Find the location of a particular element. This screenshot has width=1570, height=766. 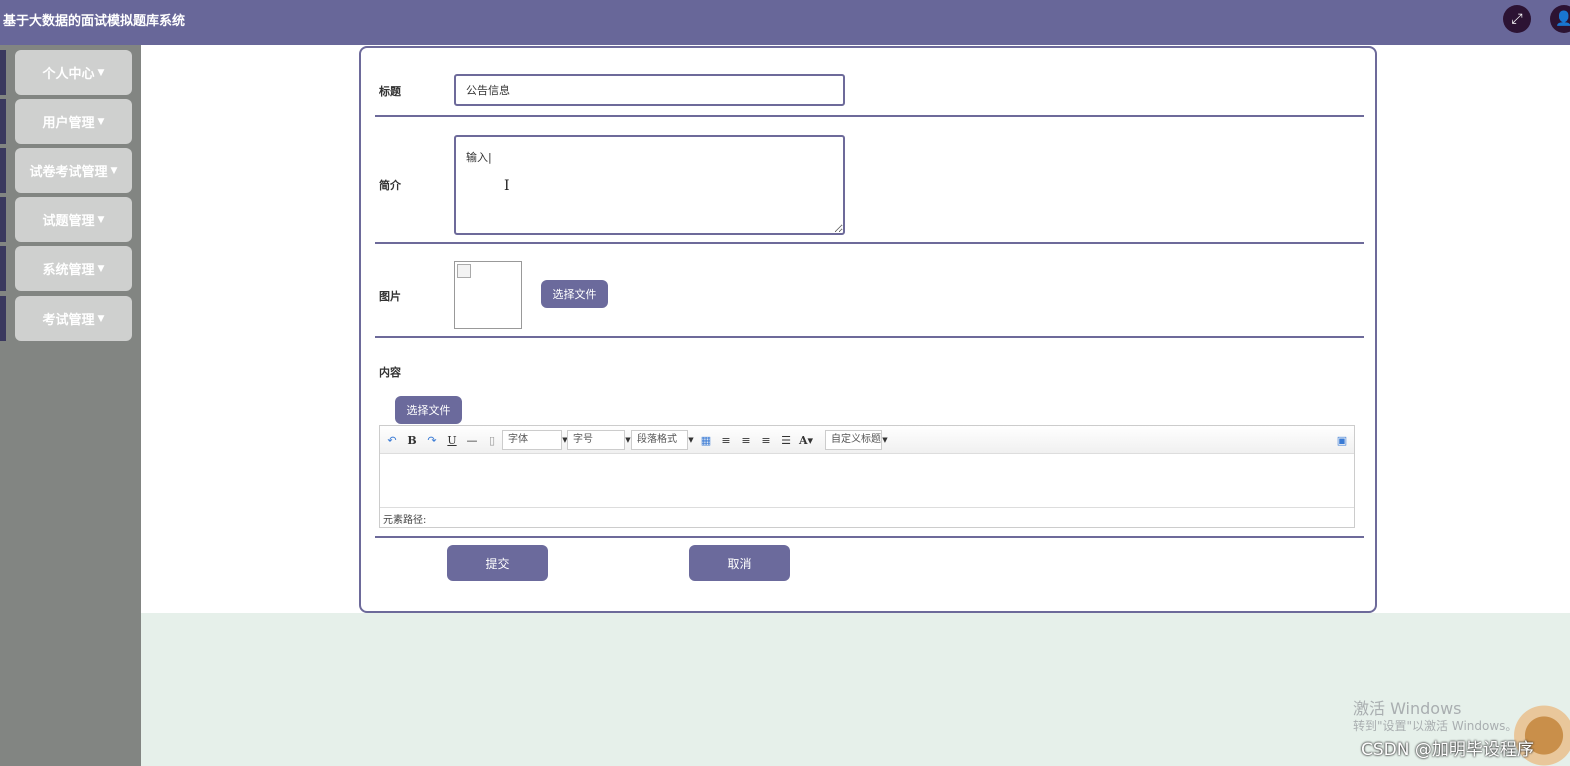

sidebar-item-label: 用户管理 is located at coordinates (68, 123).